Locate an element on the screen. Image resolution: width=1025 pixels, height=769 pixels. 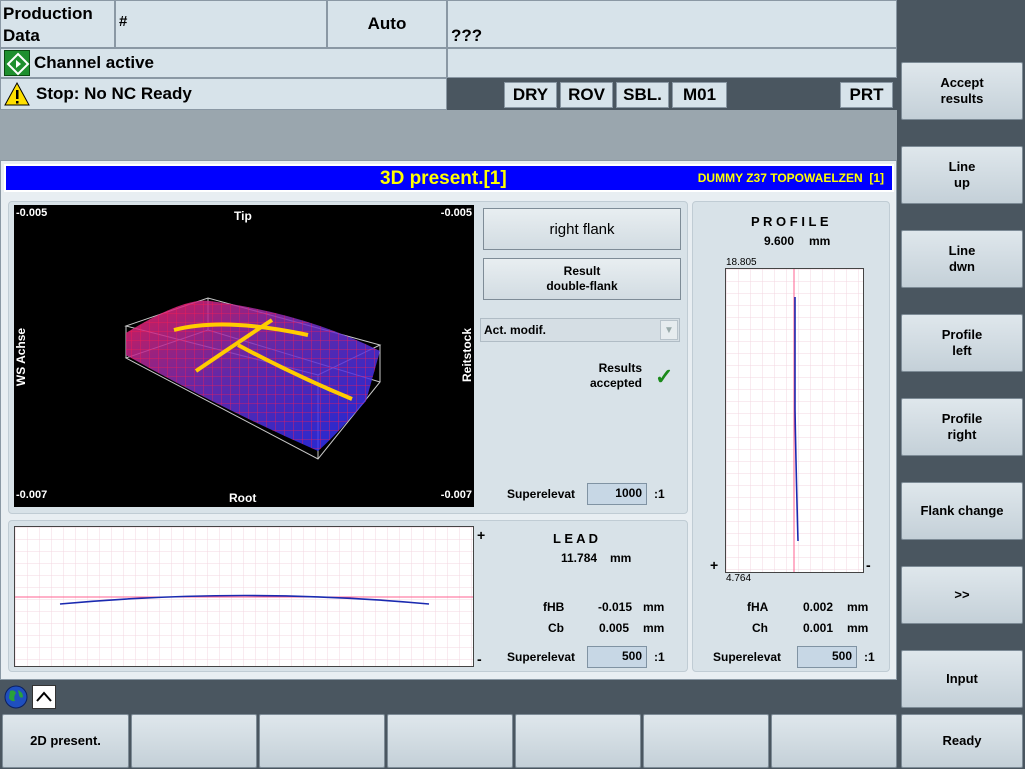
softkey-h4 is located at coordinates (450, 741).